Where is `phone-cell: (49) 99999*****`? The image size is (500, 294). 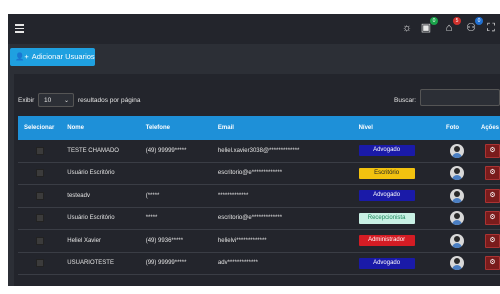 phone-cell: (49) 99999***** is located at coordinates (175, 151).